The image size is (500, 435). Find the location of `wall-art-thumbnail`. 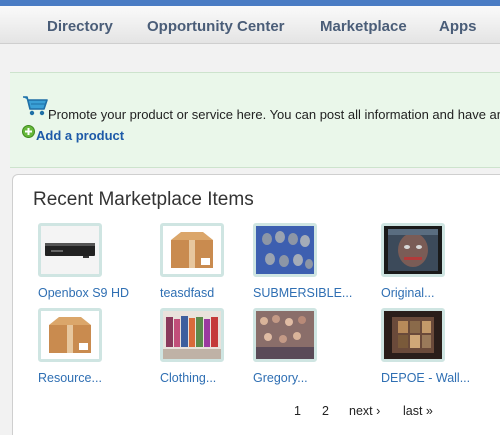

wall-art-thumbnail is located at coordinates (413, 335).